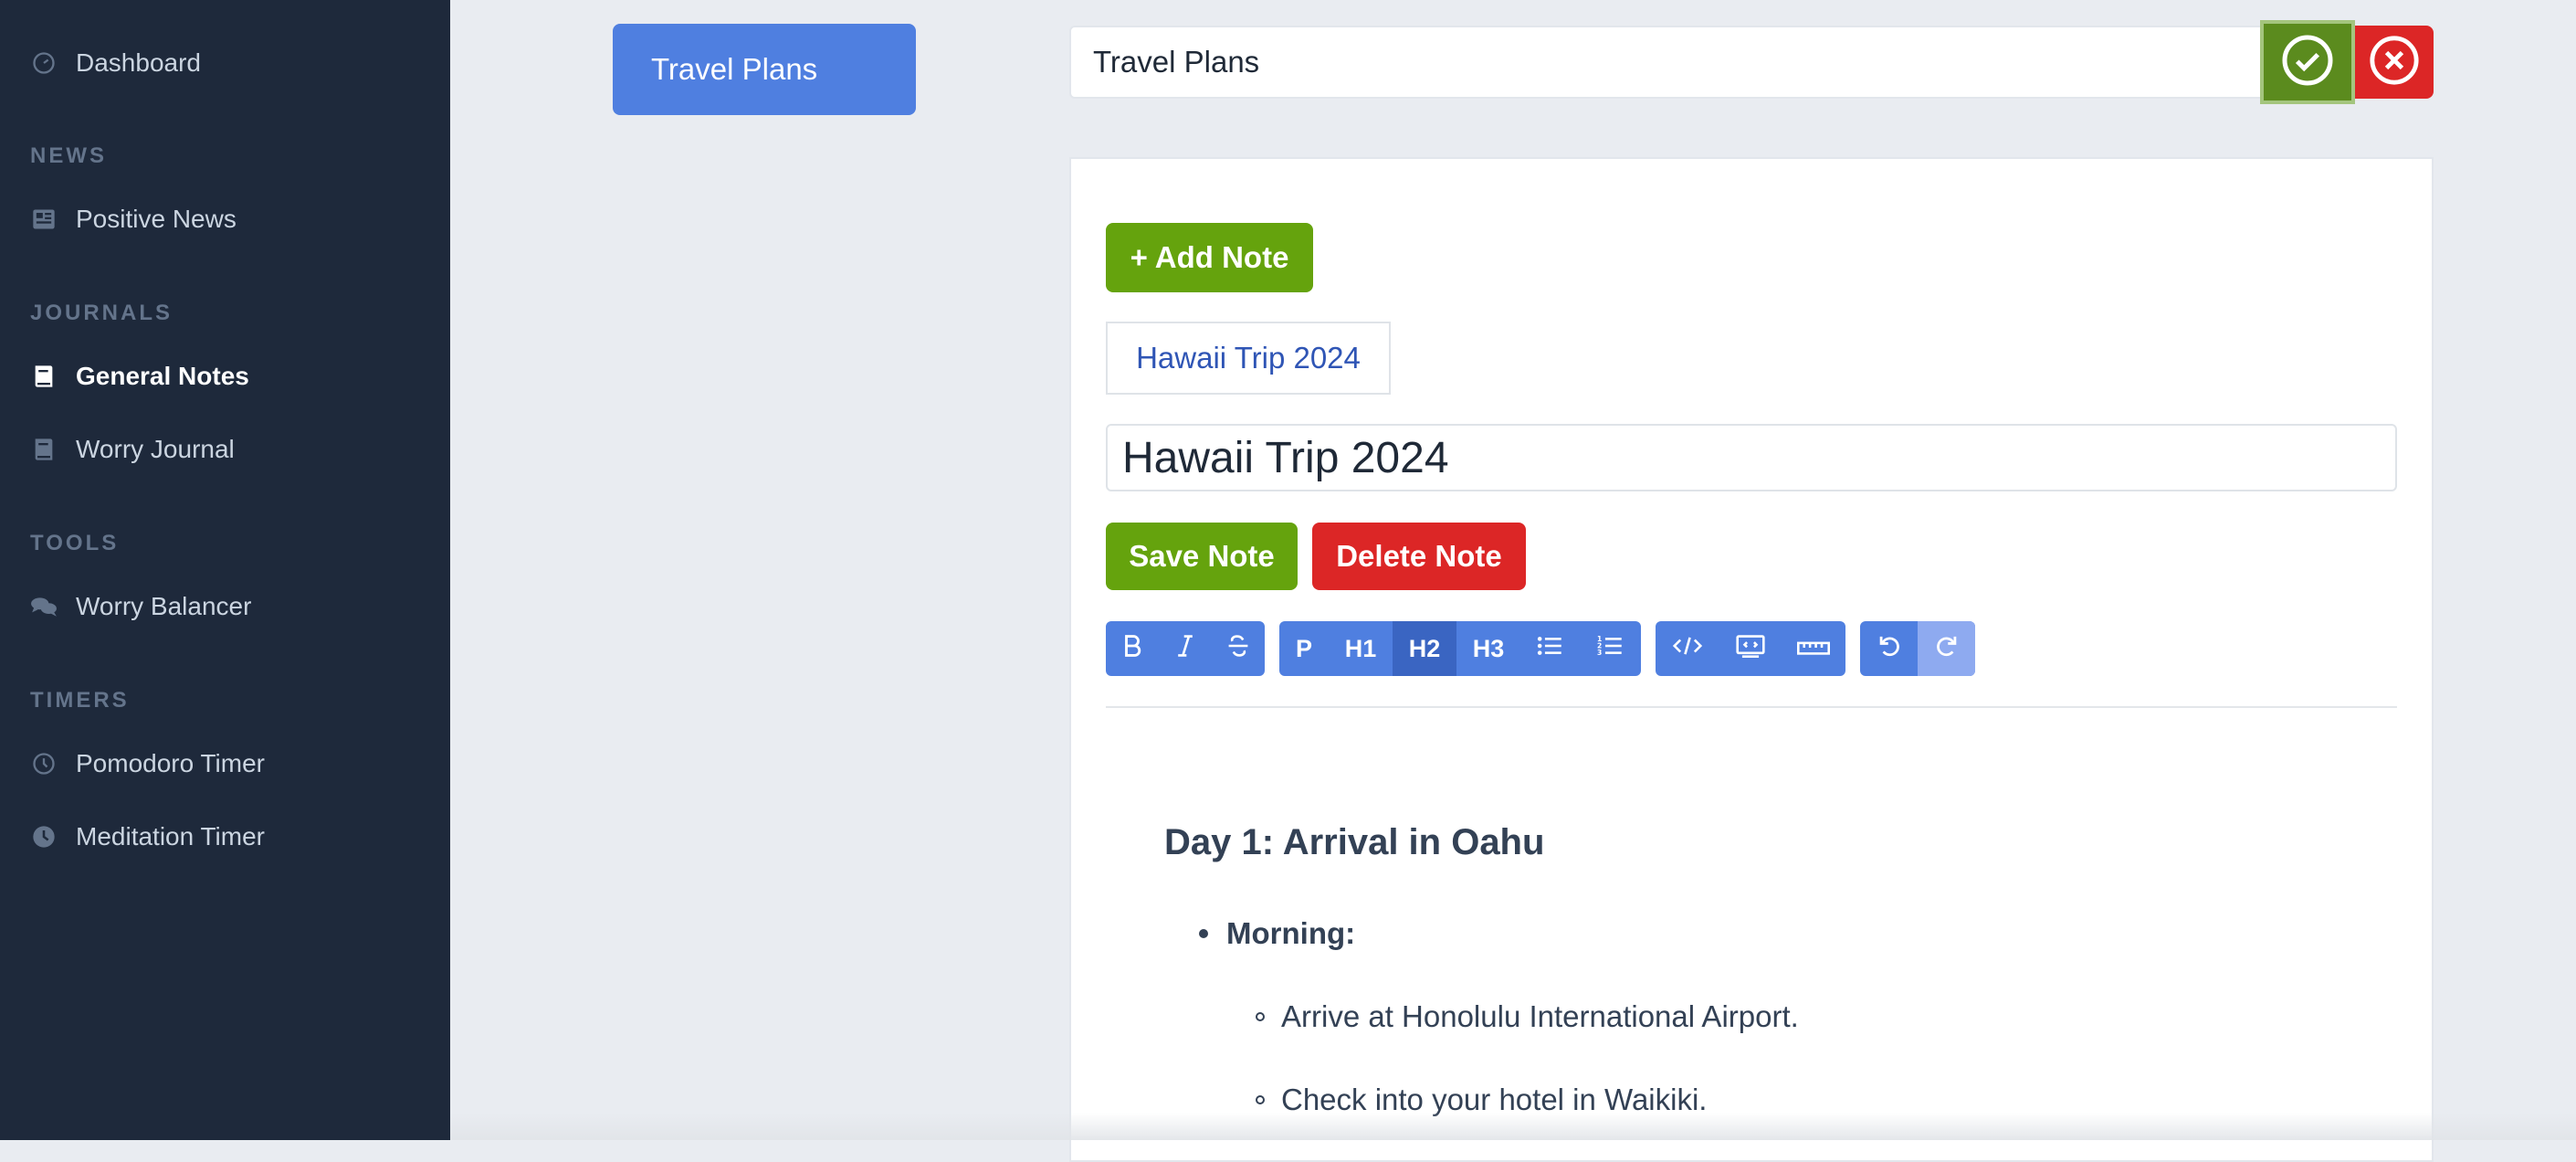  Describe the element at coordinates (155, 449) in the screenshot. I see `sidebar-item-label: Worry Journal` at that location.